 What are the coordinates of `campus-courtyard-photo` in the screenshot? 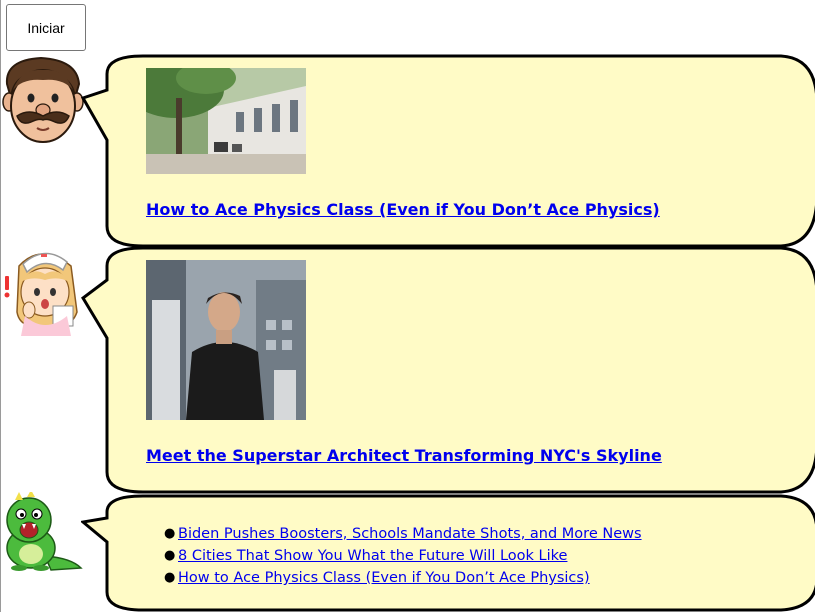 It's located at (226, 121).